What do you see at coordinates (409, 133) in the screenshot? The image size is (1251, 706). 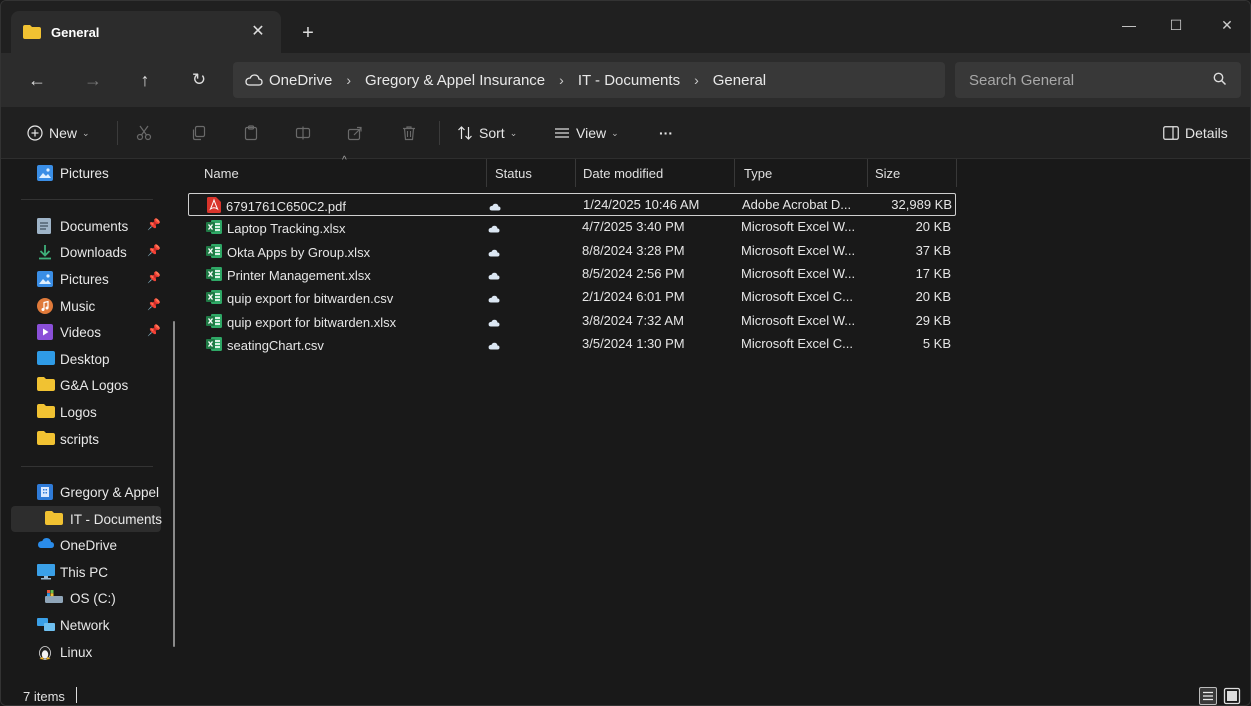 I see `delete-button` at bounding box center [409, 133].